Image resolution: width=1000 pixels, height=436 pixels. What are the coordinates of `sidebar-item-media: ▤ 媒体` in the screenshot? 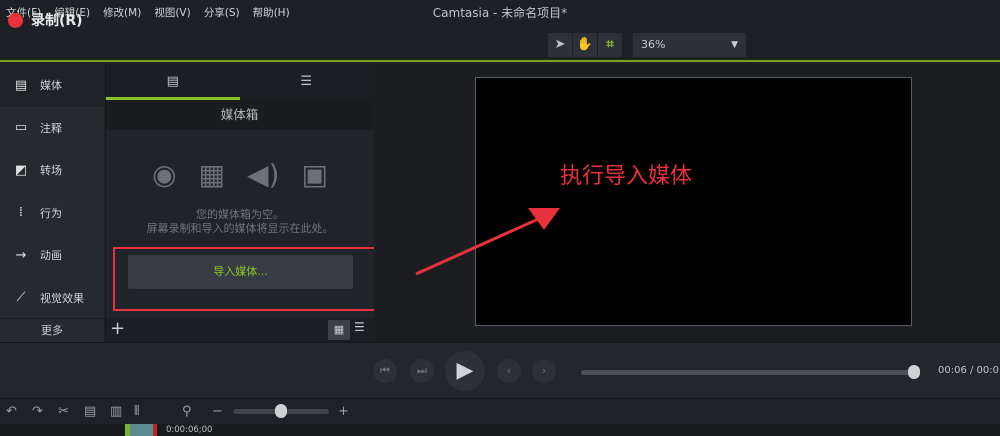 It's located at (52, 85).